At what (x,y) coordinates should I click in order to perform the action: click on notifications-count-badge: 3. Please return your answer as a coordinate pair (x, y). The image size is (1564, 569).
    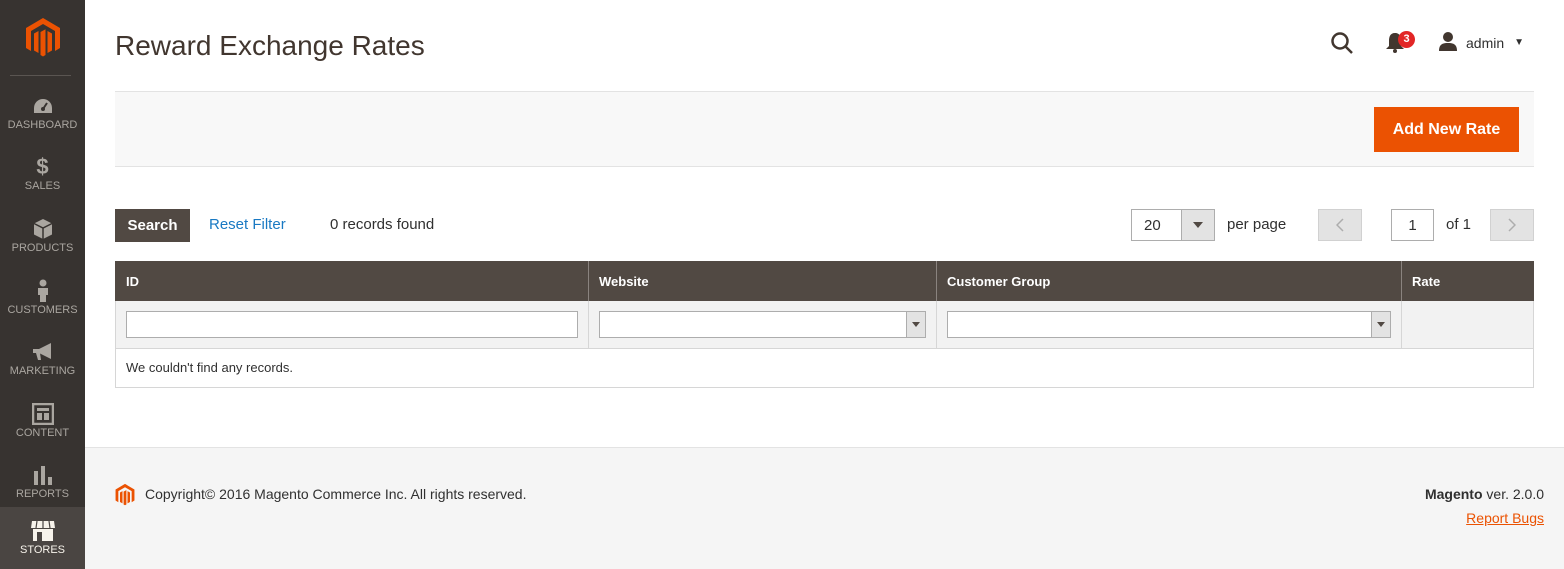
    Looking at the image, I should click on (1406, 39).